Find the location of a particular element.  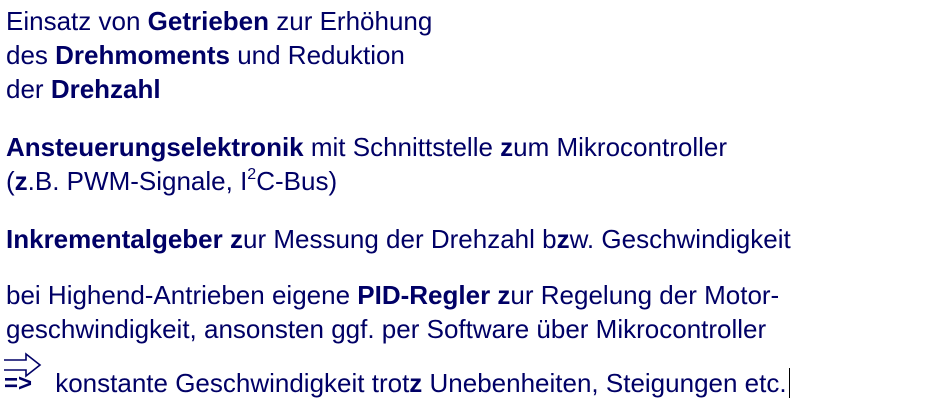

text-run: Unebenheiten, Steigungen etc. is located at coordinates (604, 383).